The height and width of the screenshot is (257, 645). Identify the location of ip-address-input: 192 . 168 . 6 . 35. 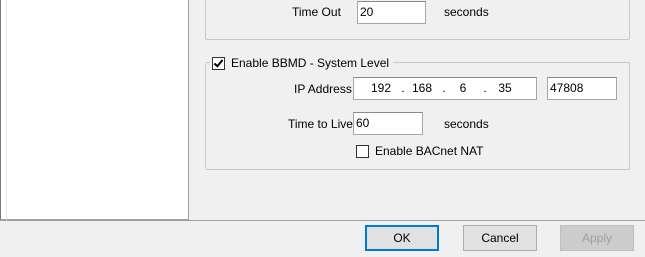
(445, 88).